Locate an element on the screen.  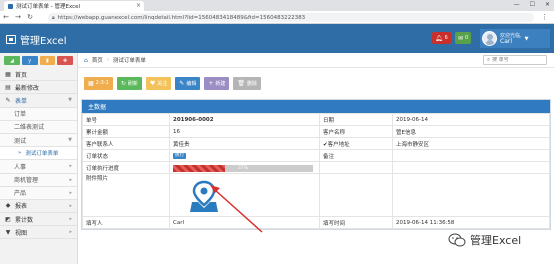
field-label: 备注 is located at coordinates (356, 155).